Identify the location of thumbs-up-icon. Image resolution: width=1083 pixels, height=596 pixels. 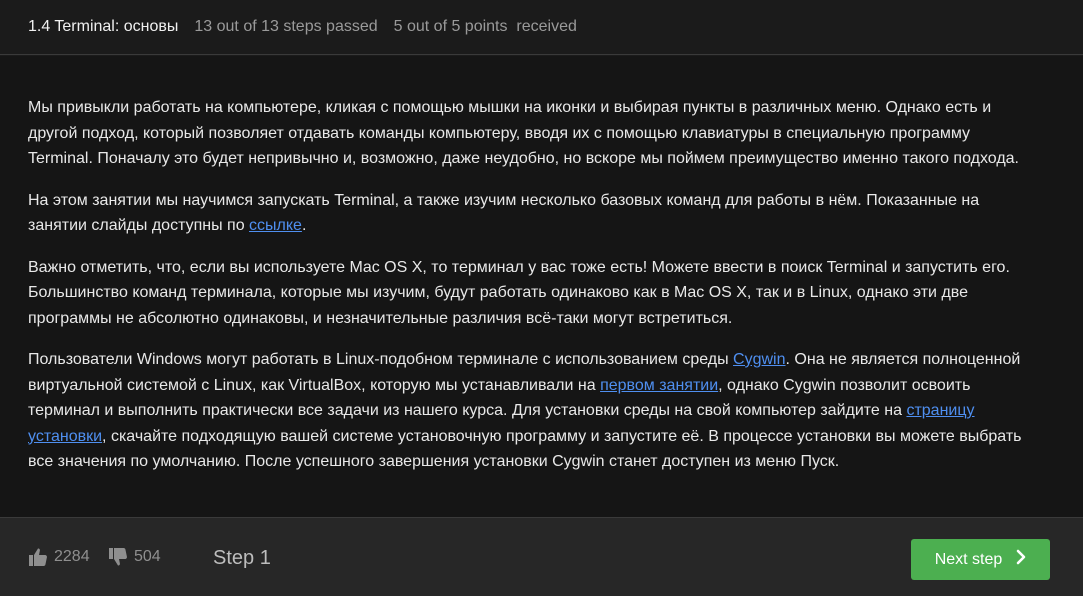
(38, 557).